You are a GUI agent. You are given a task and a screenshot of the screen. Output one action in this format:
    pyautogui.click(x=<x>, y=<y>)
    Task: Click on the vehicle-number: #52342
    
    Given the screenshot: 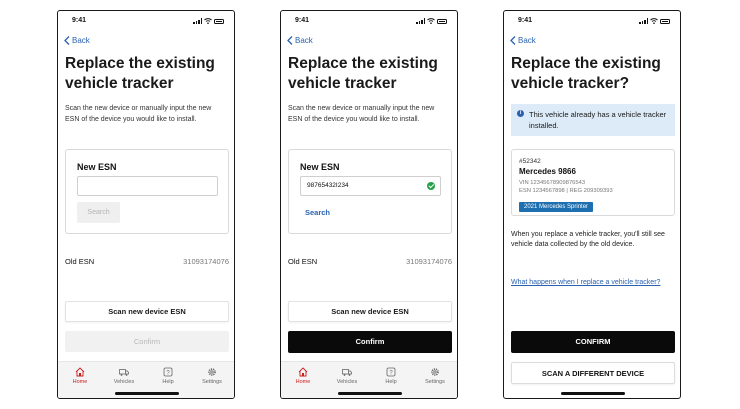 What is the action you would take?
    pyautogui.click(x=530, y=161)
    